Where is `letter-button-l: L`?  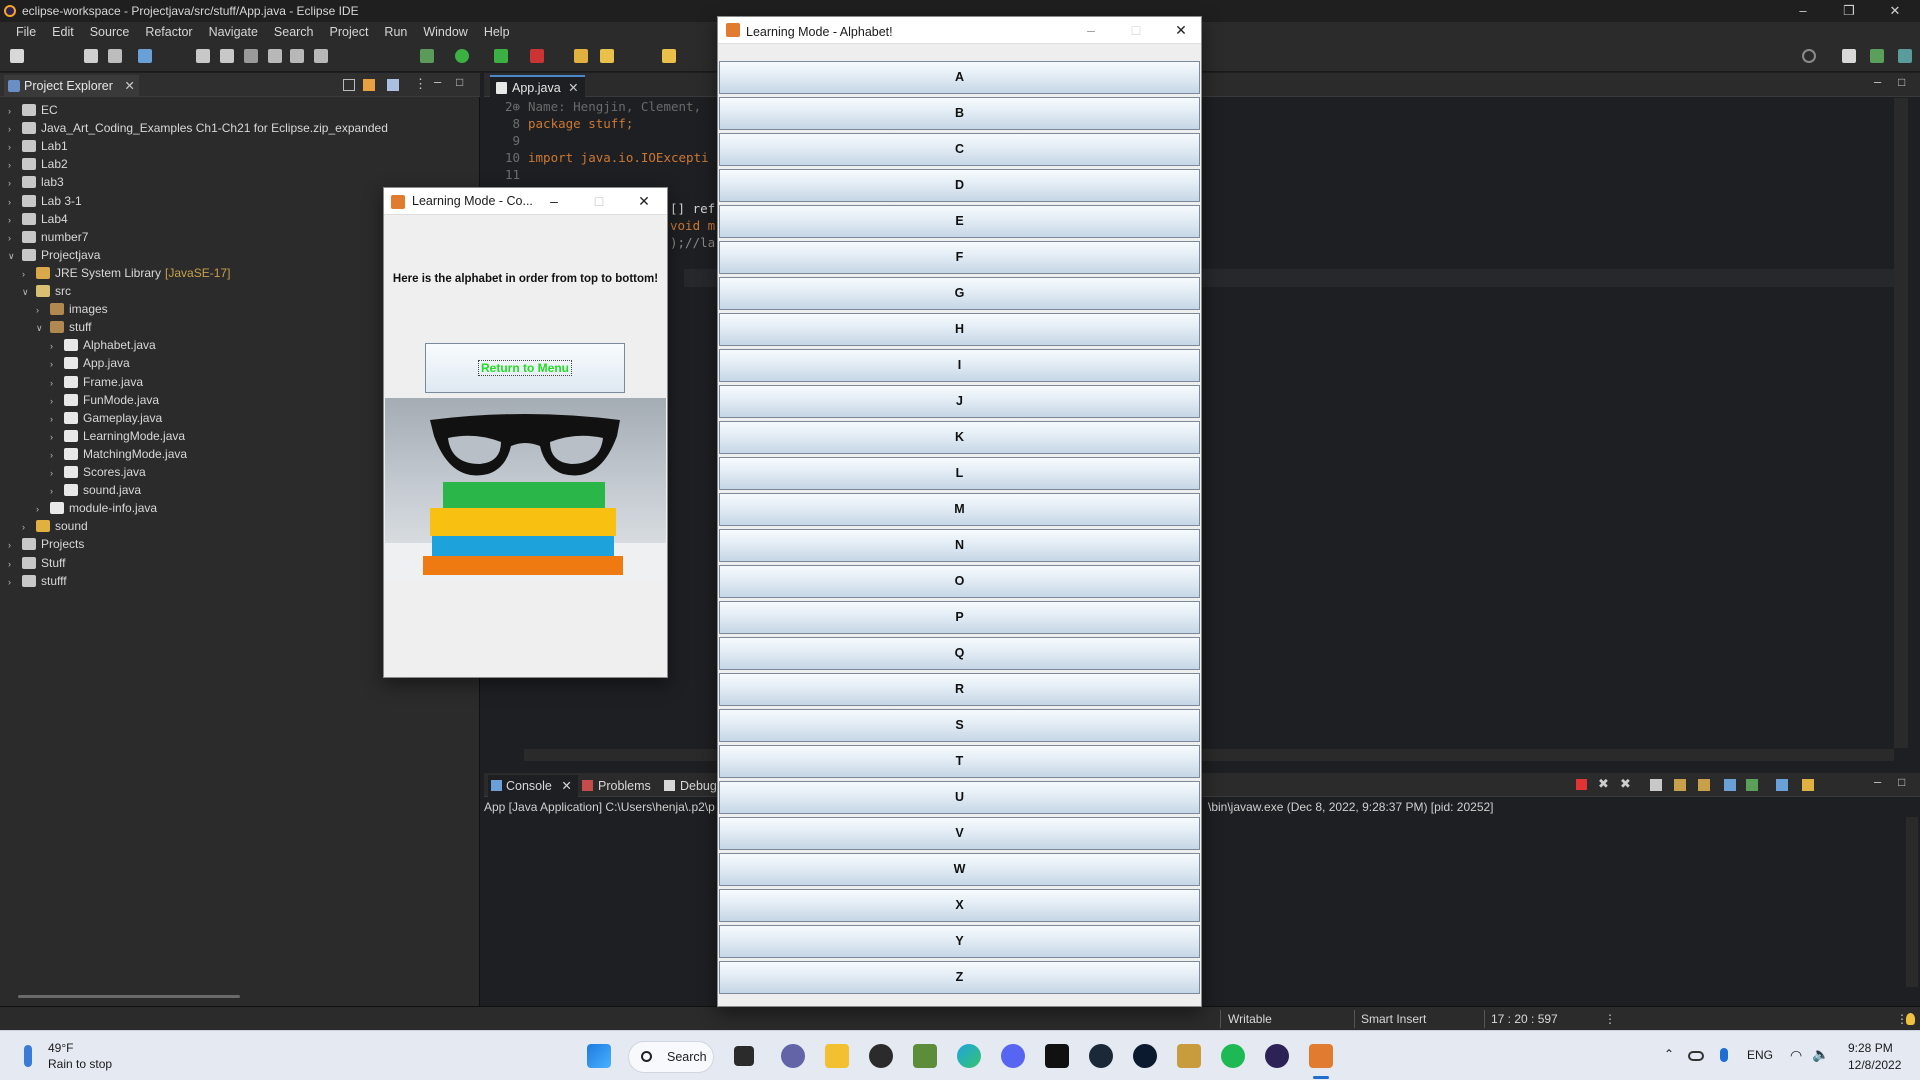
letter-button-l: L is located at coordinates (959, 473).